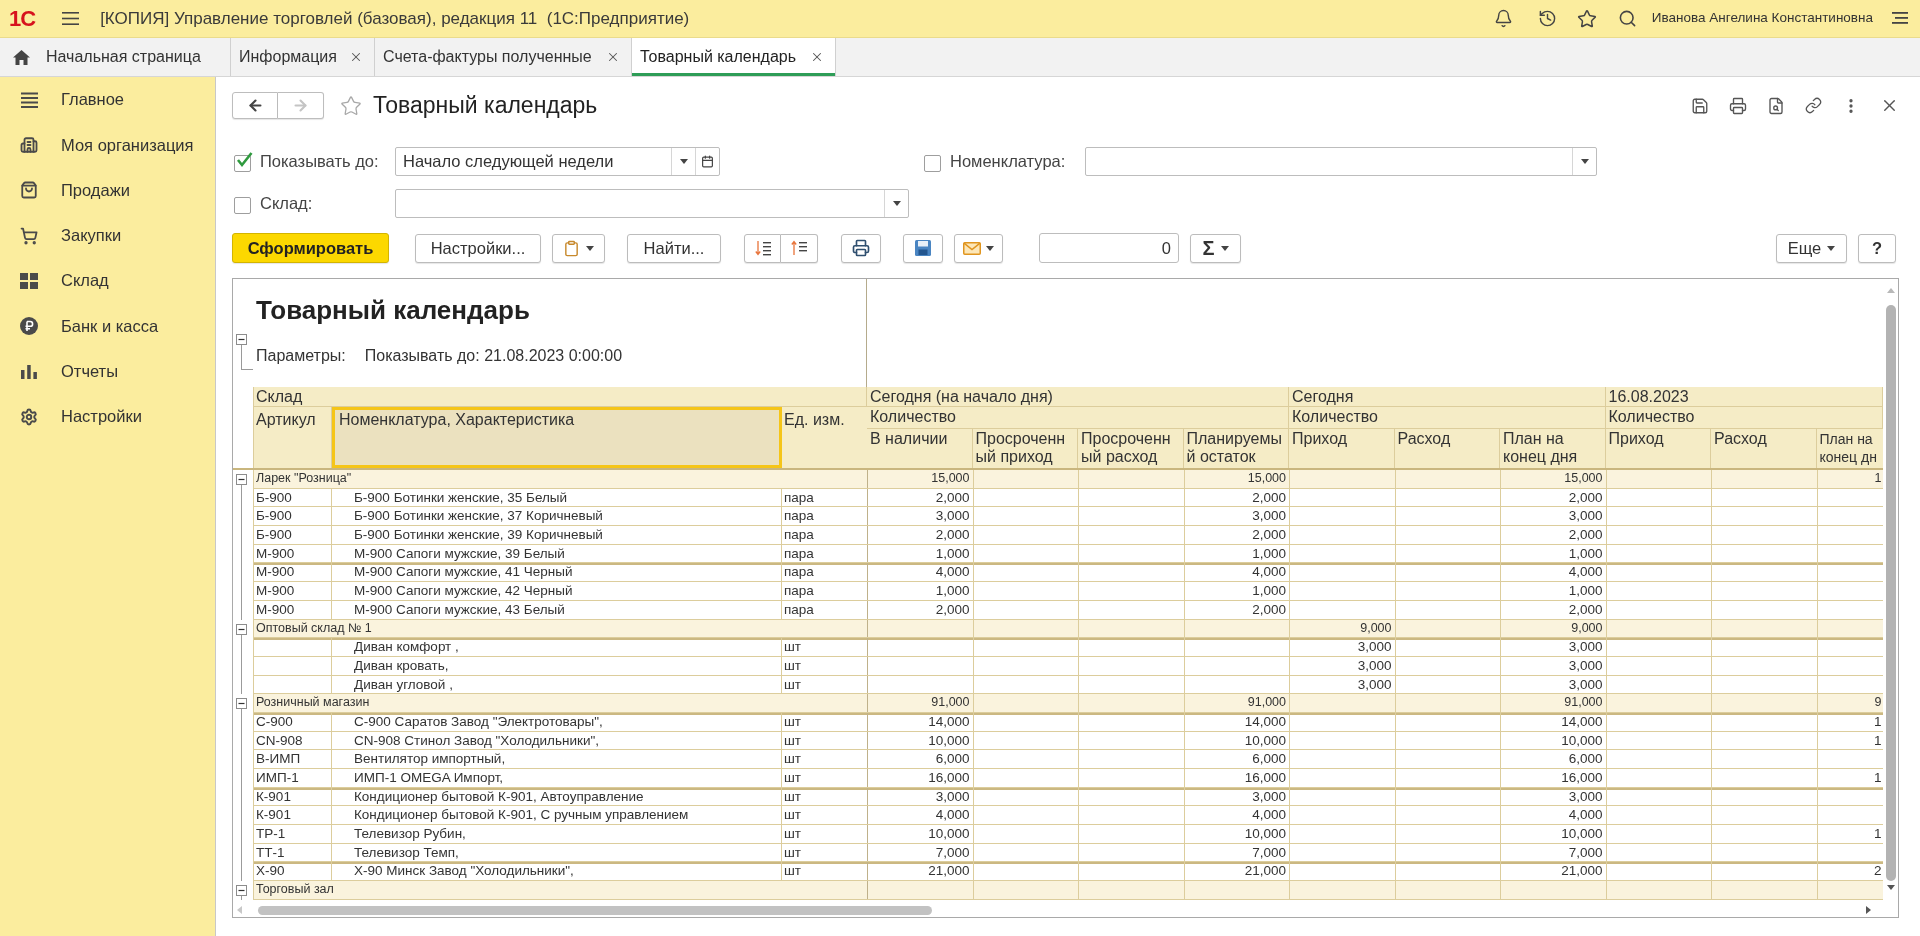 Image resolution: width=1920 pixels, height=936 pixels. Describe the element at coordinates (293, 437) in the screenshot. I see `column-header: Артикул` at that location.